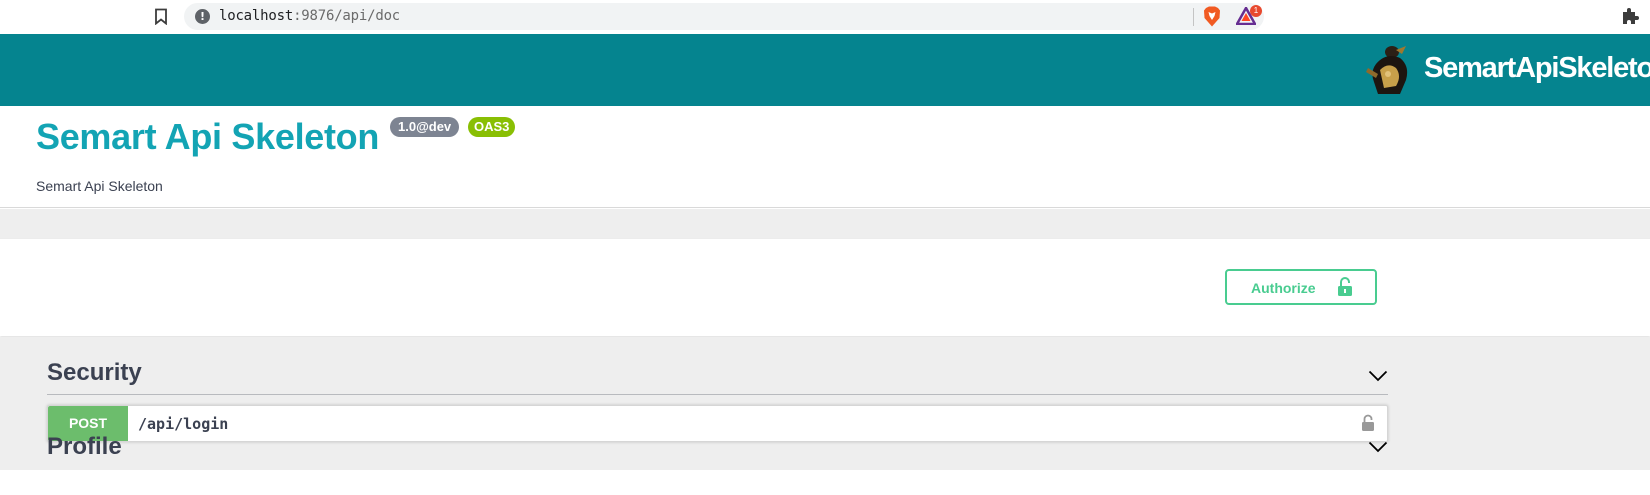 Image resolution: width=1650 pixels, height=495 pixels. I want to click on tag-section-profile: Profile, so click(717, 464).